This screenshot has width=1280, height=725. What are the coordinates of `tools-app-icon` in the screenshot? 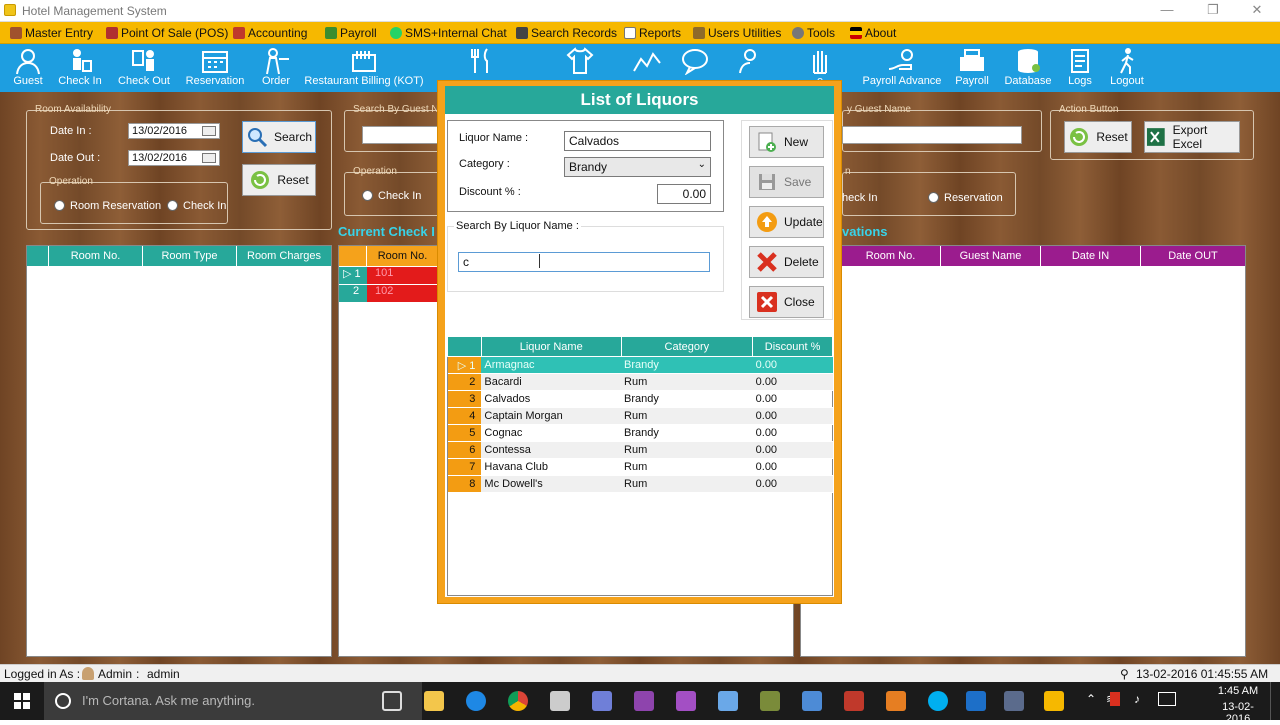 It's located at (770, 701).